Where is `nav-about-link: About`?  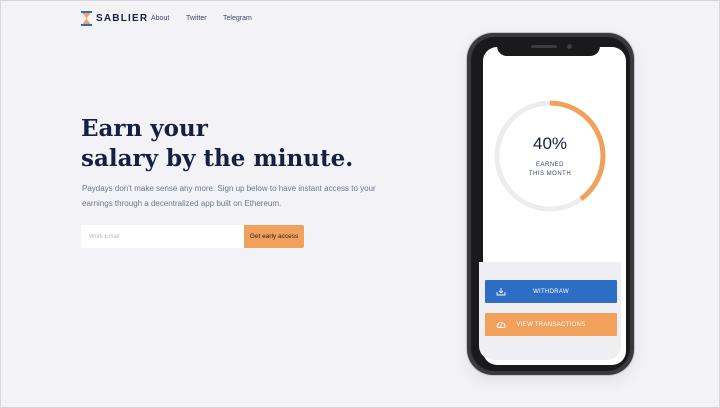 nav-about-link: About is located at coordinates (160, 18).